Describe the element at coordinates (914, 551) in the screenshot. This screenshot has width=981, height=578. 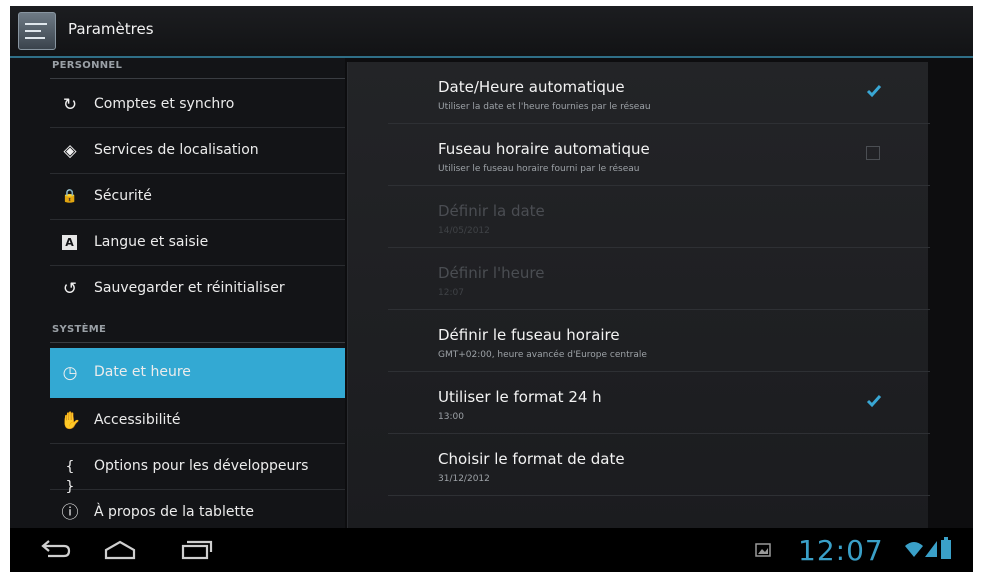
I see `wifi-icon` at that location.